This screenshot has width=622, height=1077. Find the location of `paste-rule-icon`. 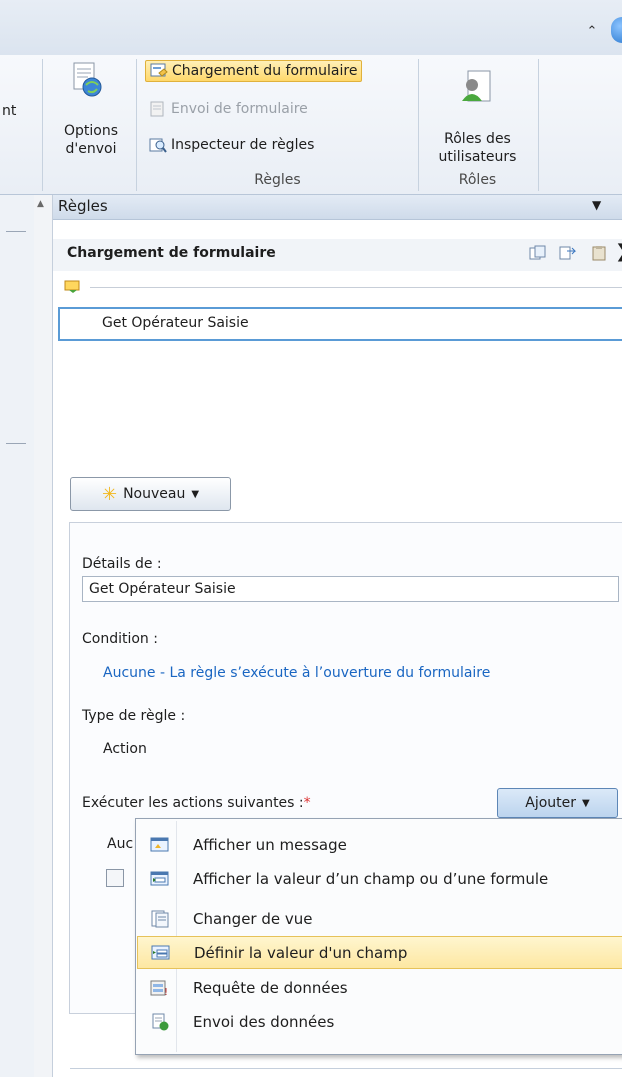

paste-rule-icon is located at coordinates (600, 253).